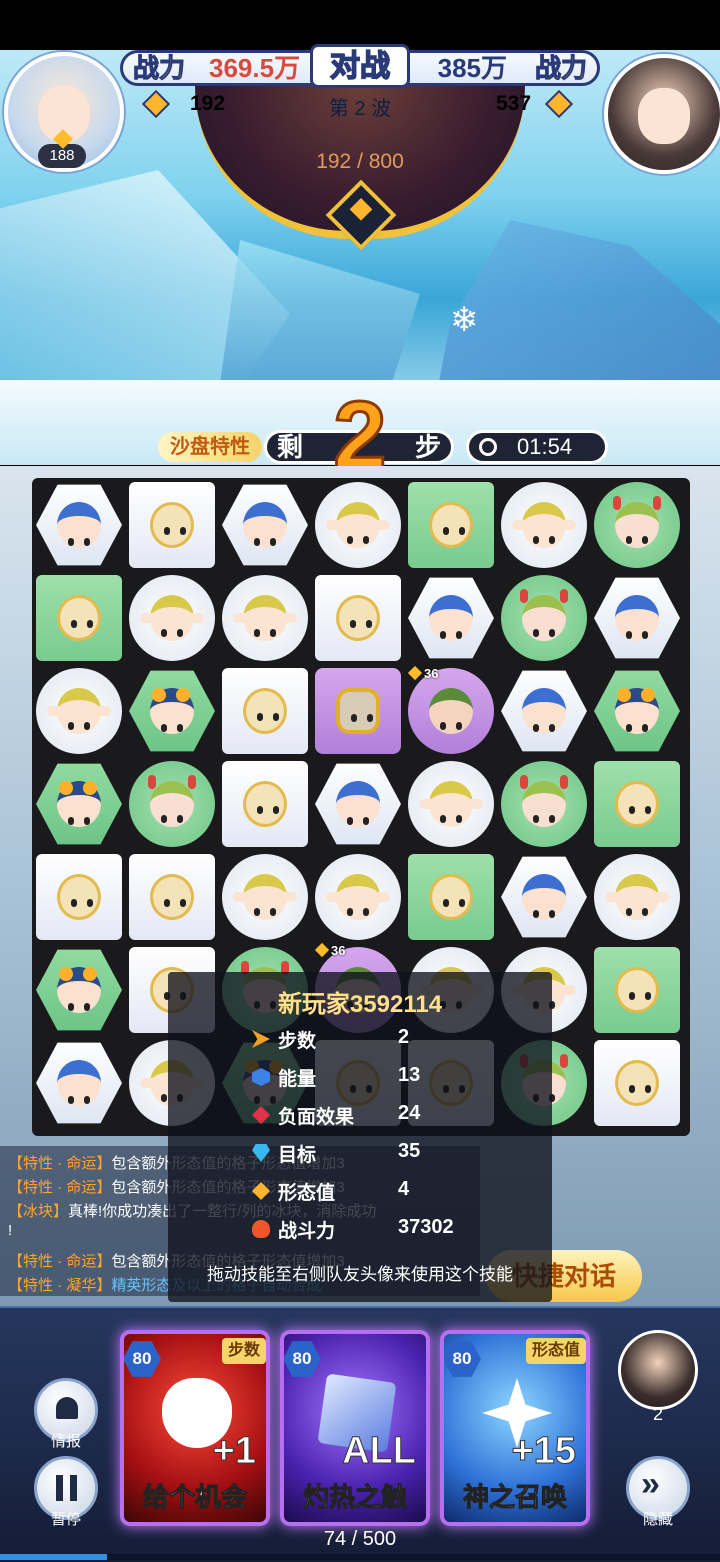  What do you see at coordinates (472, 68) in the screenshot?
I see `right-power-value: 385万` at bounding box center [472, 68].